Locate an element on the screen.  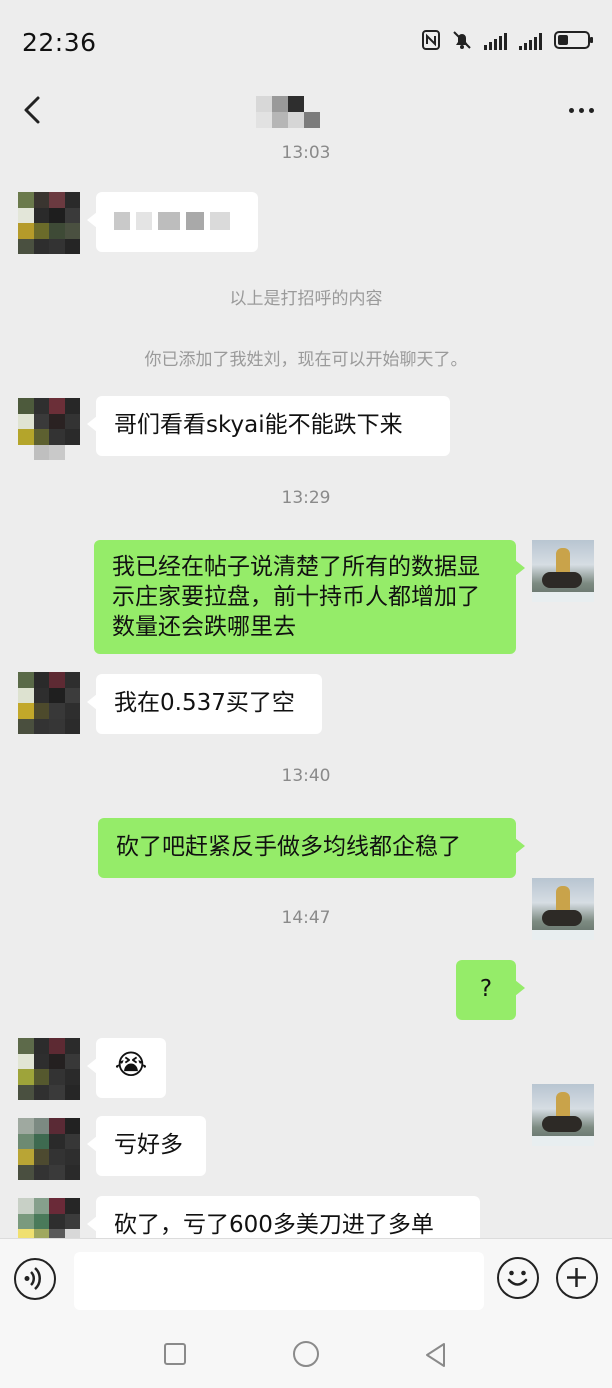
message-bubble-emoji: 😭 is located at coordinates (126, 1068).